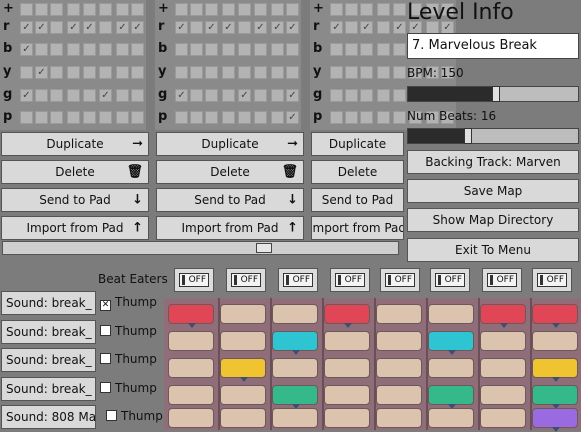  I want to click on import-from-pad-button: Import from Pad, so click(357, 228).